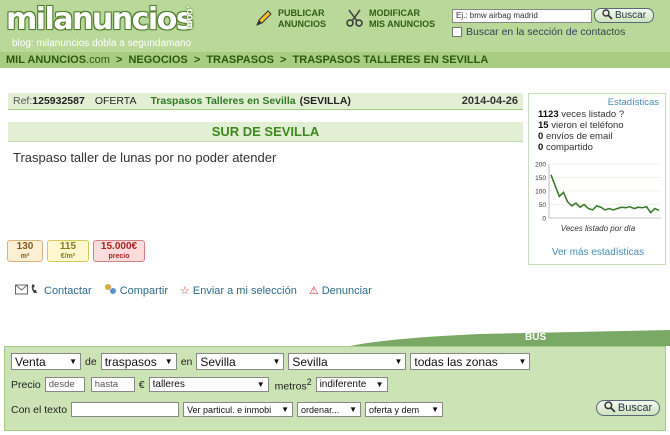 This screenshot has width=670, height=435. Describe the element at coordinates (402, 18) in the screenshot. I see `modify-ads-label: MODIFICAR MIS ANUNCIOS` at that location.